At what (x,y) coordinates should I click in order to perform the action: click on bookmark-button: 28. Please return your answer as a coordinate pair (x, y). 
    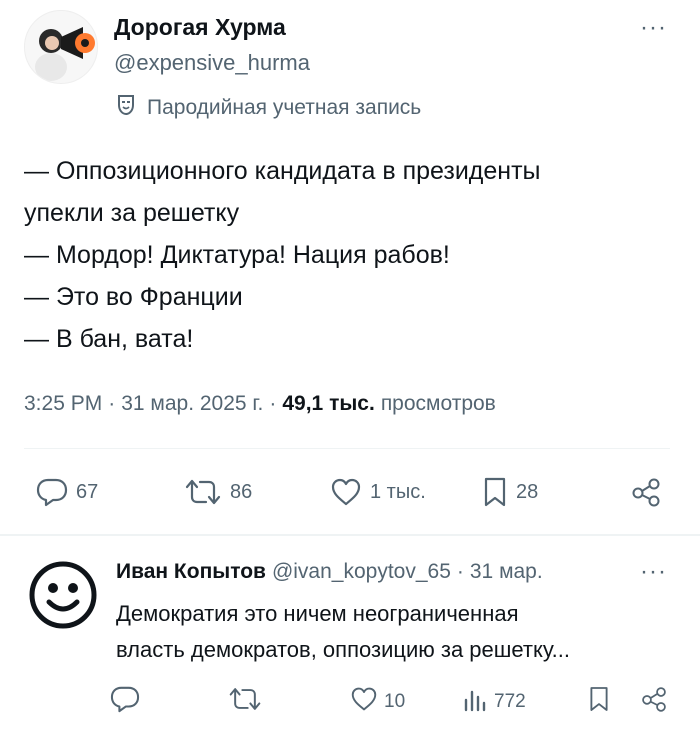
    Looking at the image, I should click on (510, 492).